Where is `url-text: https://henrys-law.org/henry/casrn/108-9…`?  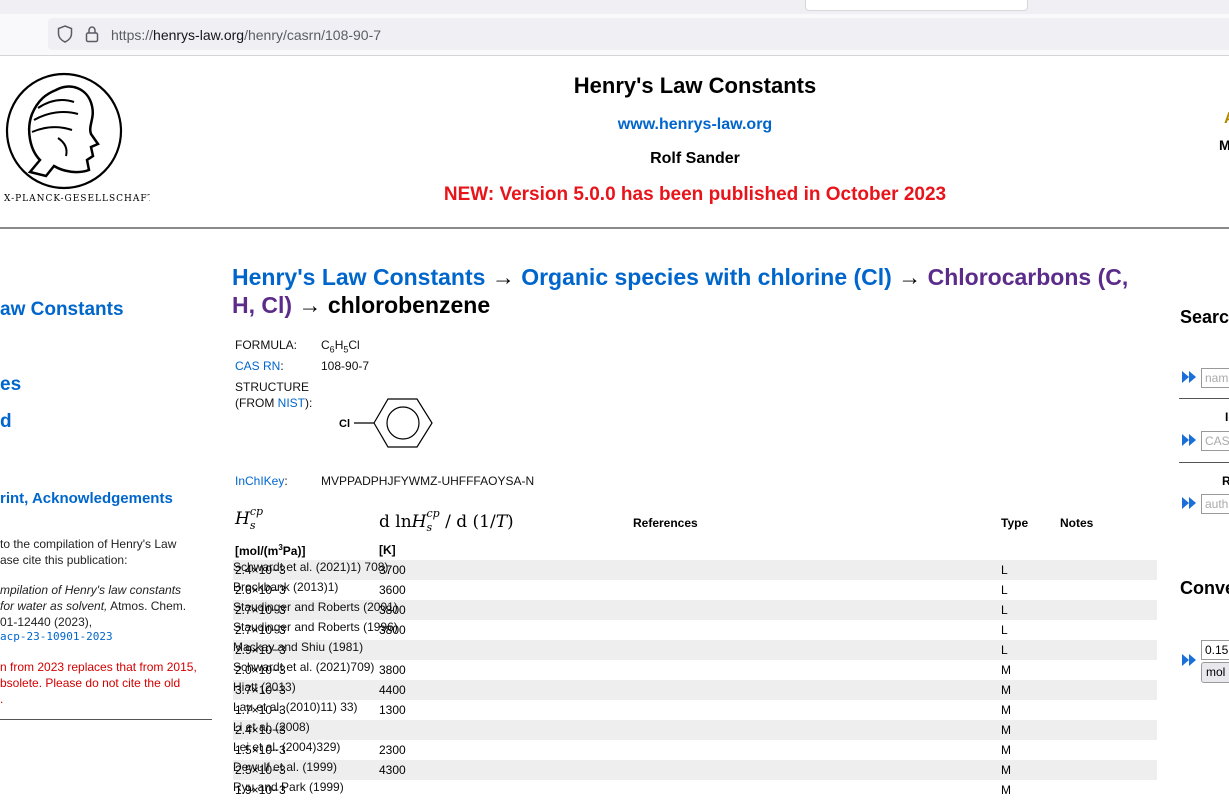 url-text: https://henrys-law.org/henry/casrn/108-9… is located at coordinates (246, 35).